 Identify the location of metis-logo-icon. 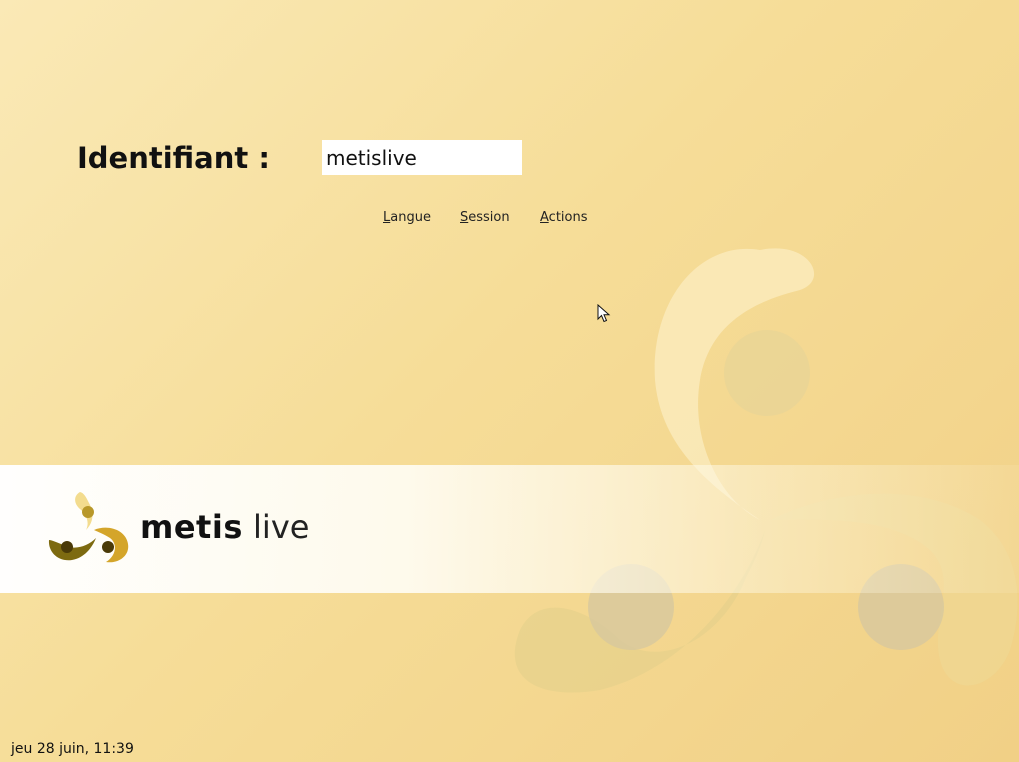
(88, 527).